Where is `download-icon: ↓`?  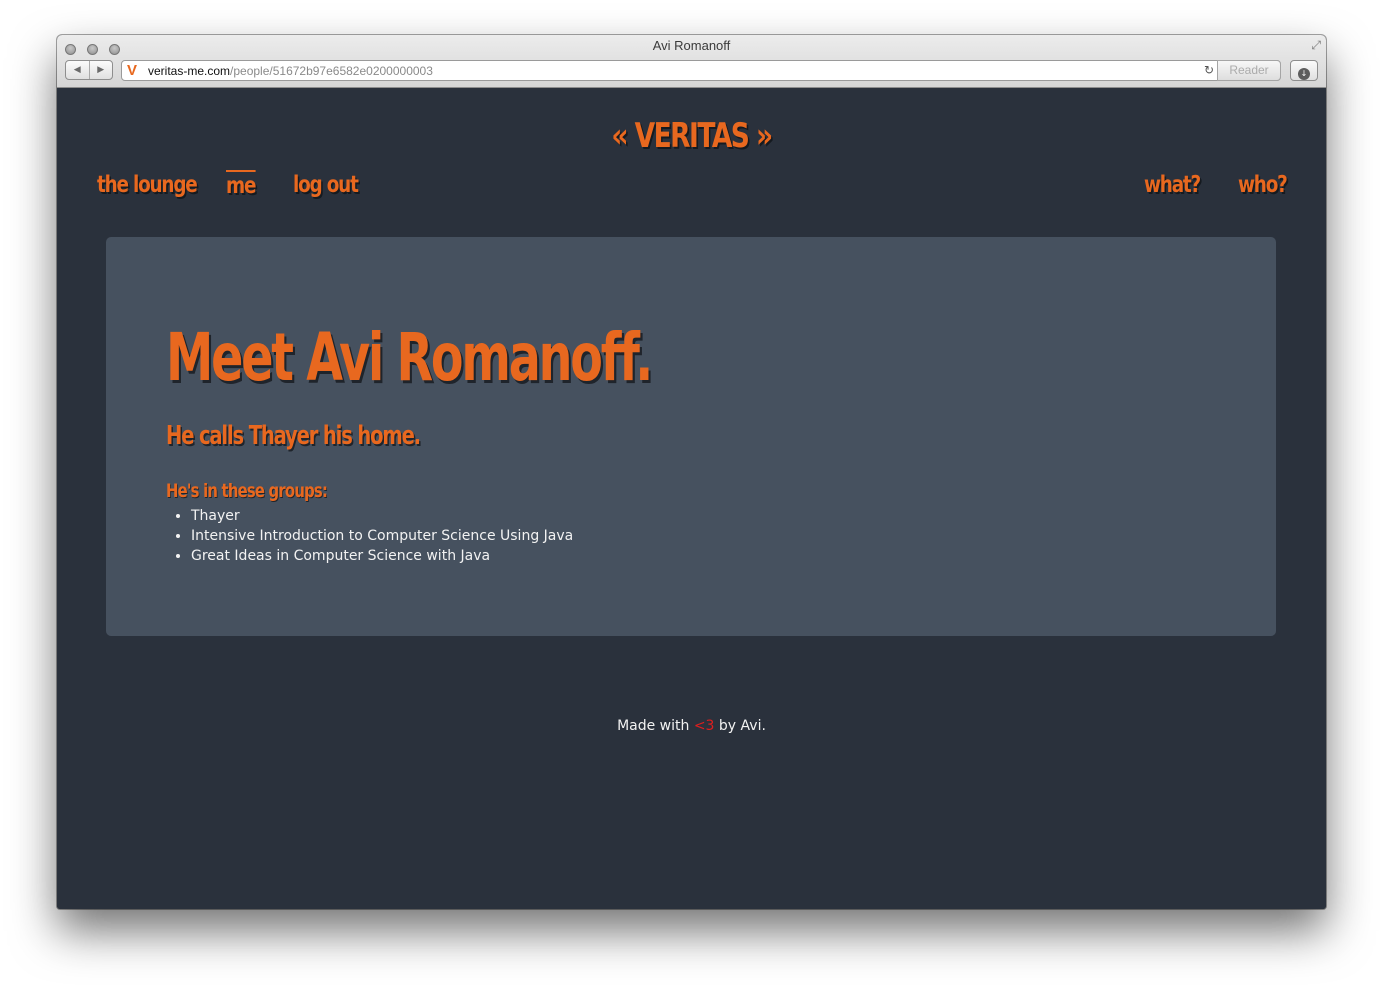 download-icon: ↓ is located at coordinates (1304, 74).